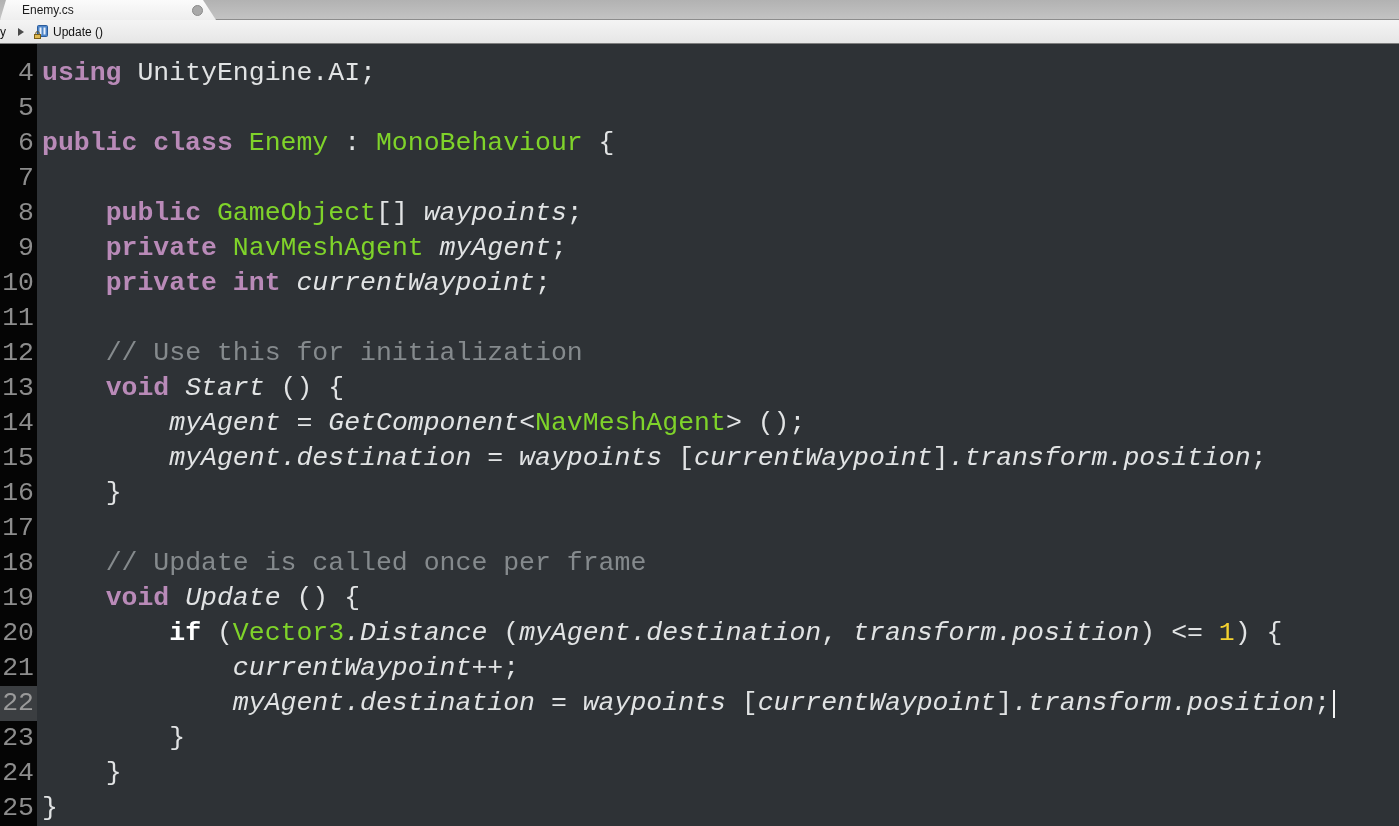  Describe the element at coordinates (328, 143) in the screenshot. I see `code-line: public class Enemy : MonoBehaviour {` at that location.